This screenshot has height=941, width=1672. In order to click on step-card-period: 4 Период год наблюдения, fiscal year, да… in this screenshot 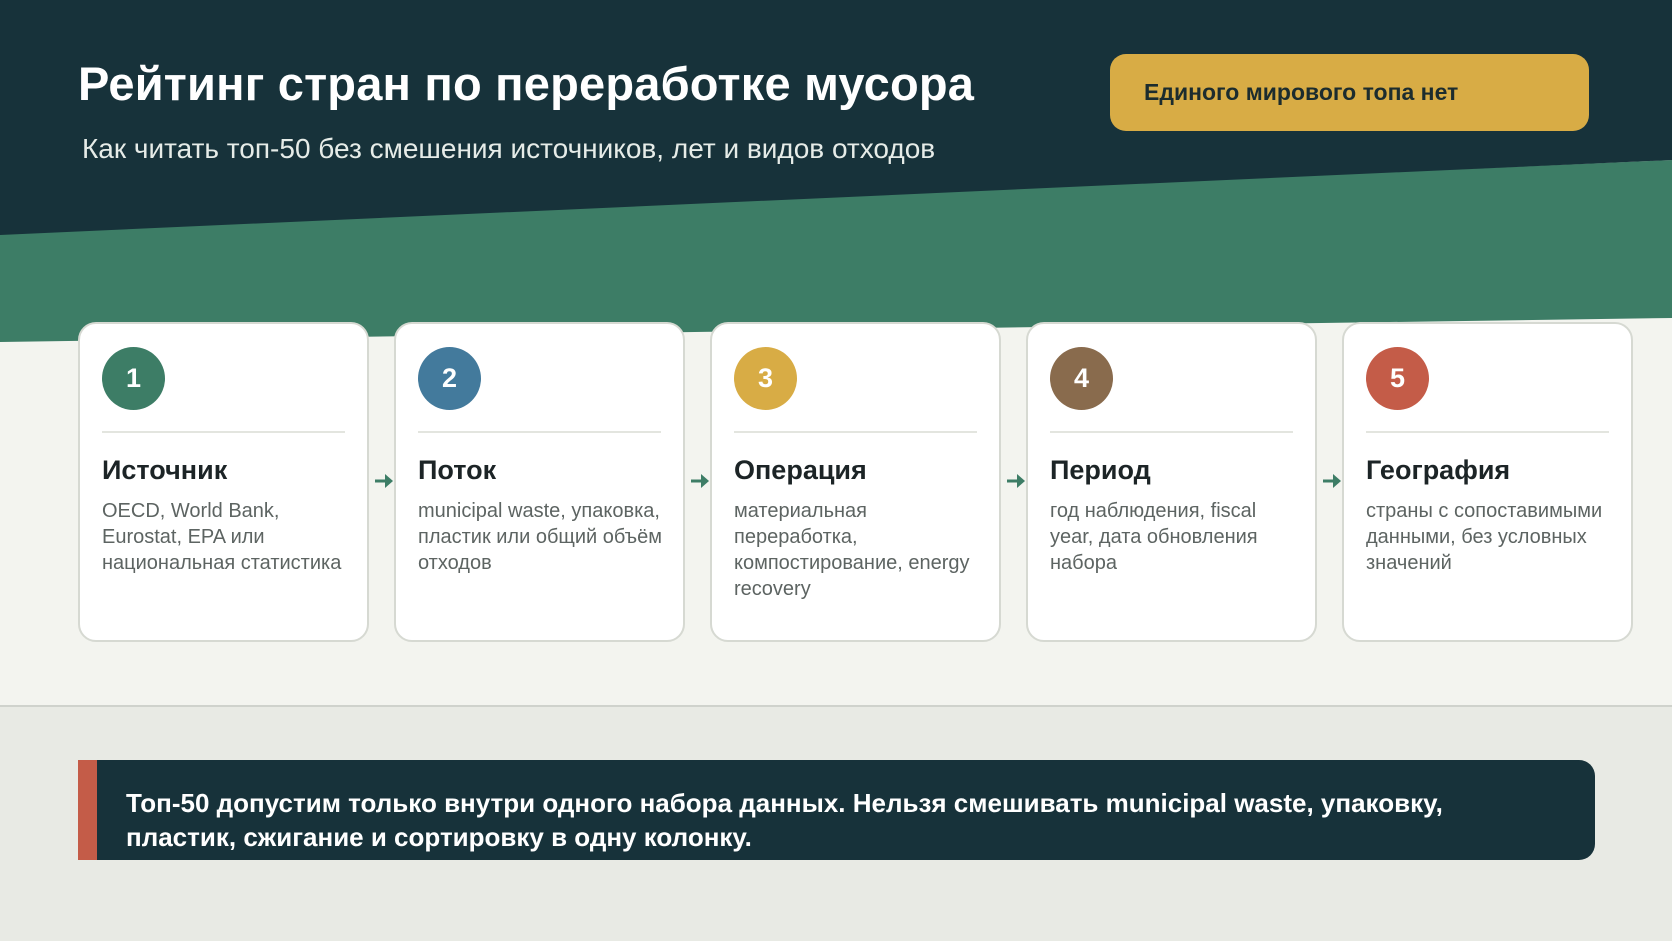, I will do `click(1171, 482)`.